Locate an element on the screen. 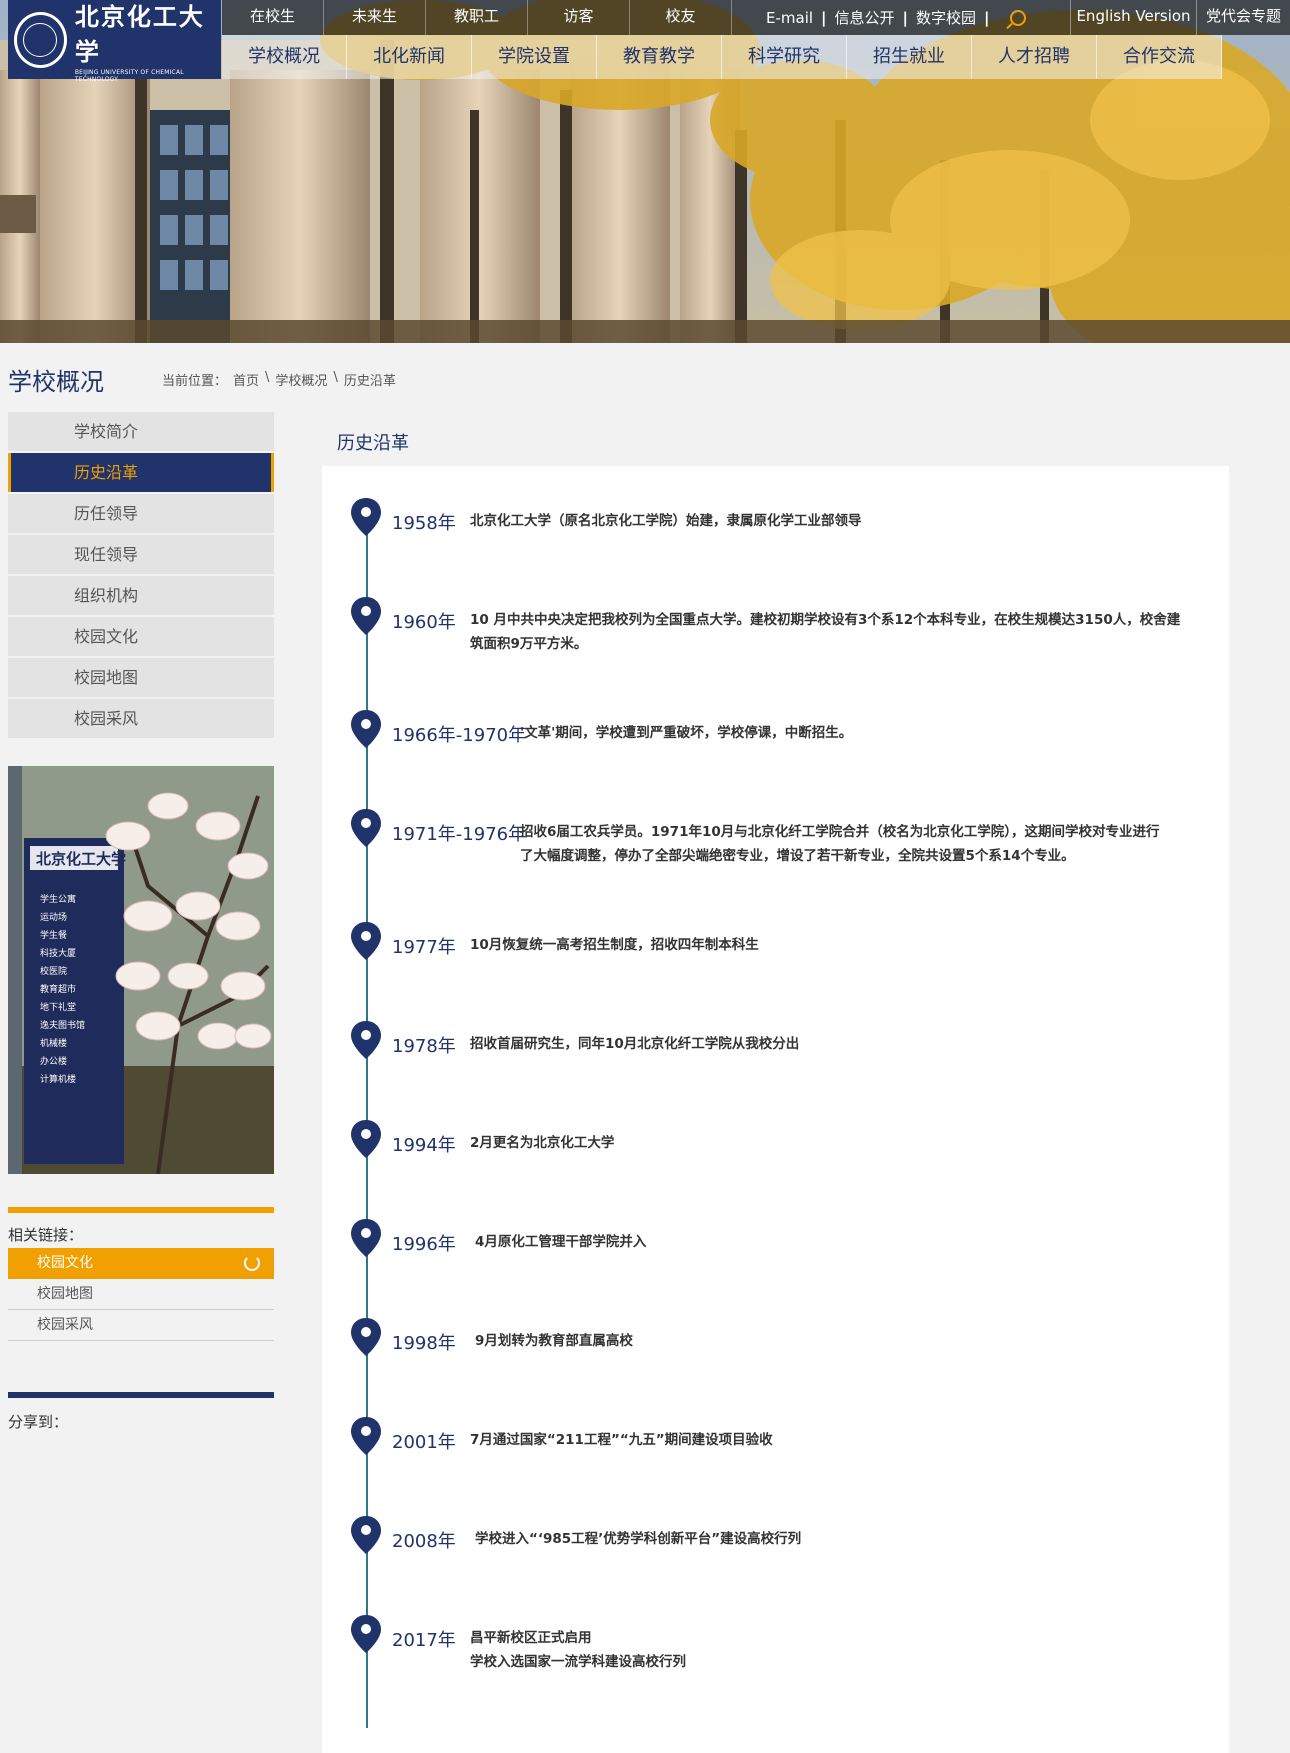  top-nav-staff: 教职工 is located at coordinates (477, 17).